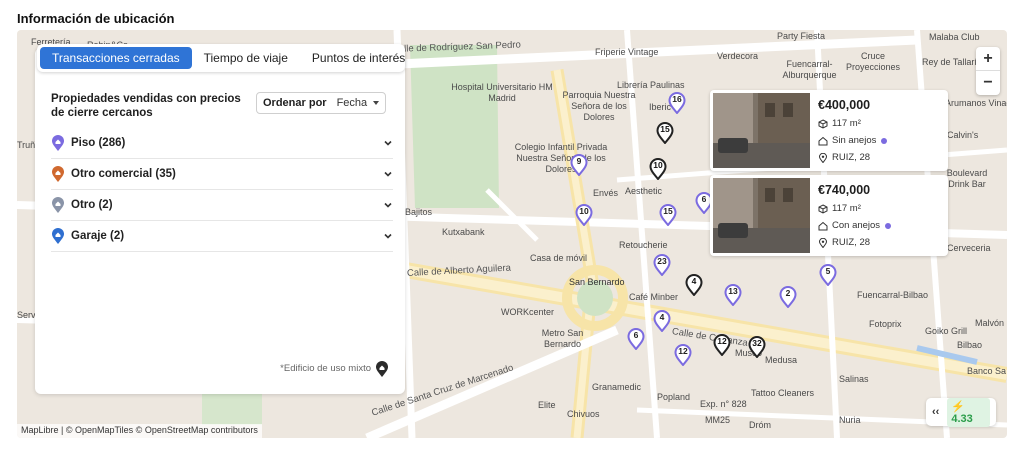 The width and height of the screenshot is (1024, 452). Describe the element at coordinates (850, 420) in the screenshot. I see `map-label: Nuria` at that location.